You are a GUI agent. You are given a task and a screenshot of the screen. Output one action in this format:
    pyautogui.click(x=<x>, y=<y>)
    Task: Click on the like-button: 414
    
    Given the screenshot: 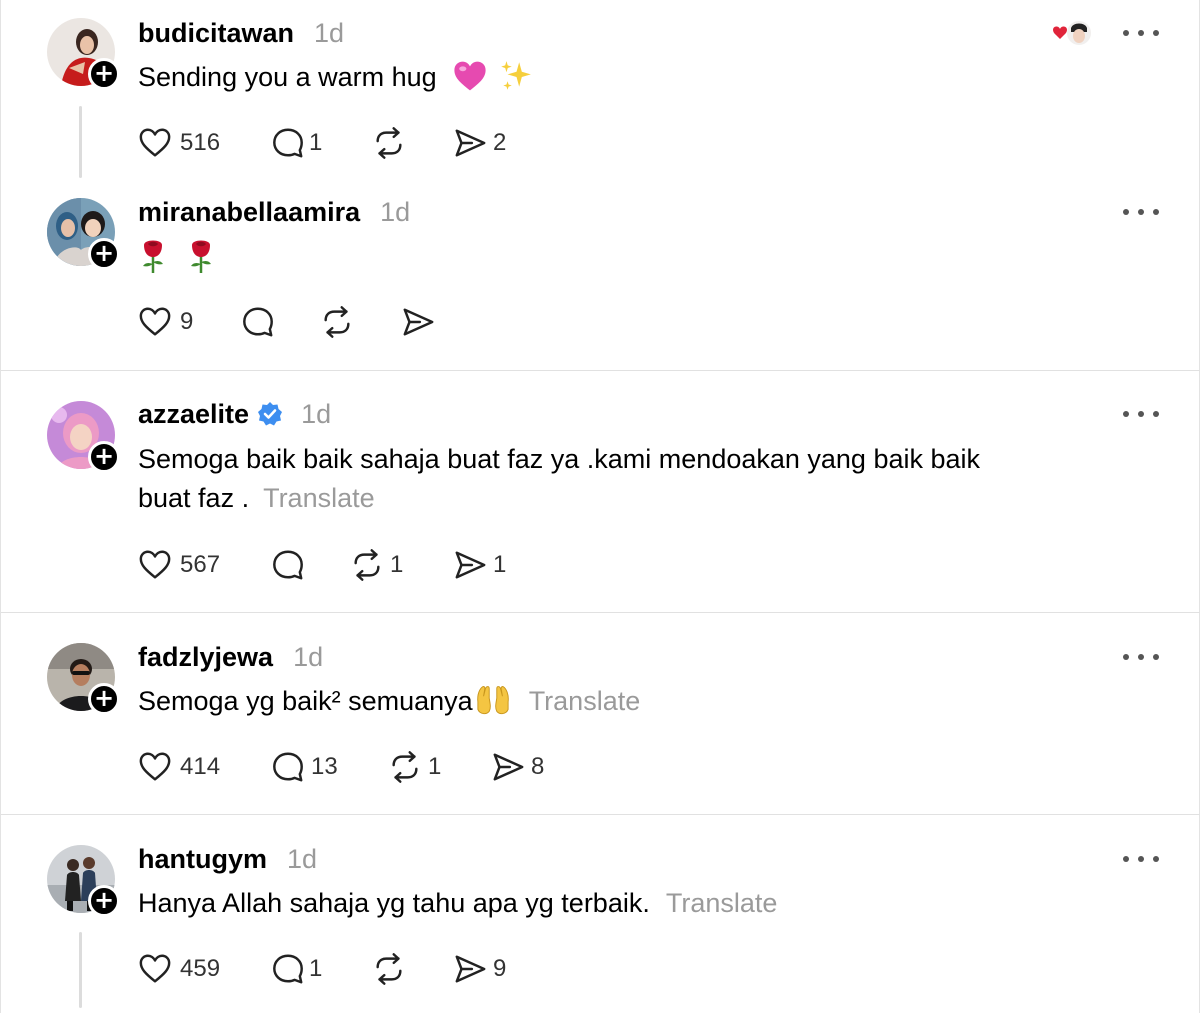 What is the action you would take?
    pyautogui.click(x=179, y=767)
    